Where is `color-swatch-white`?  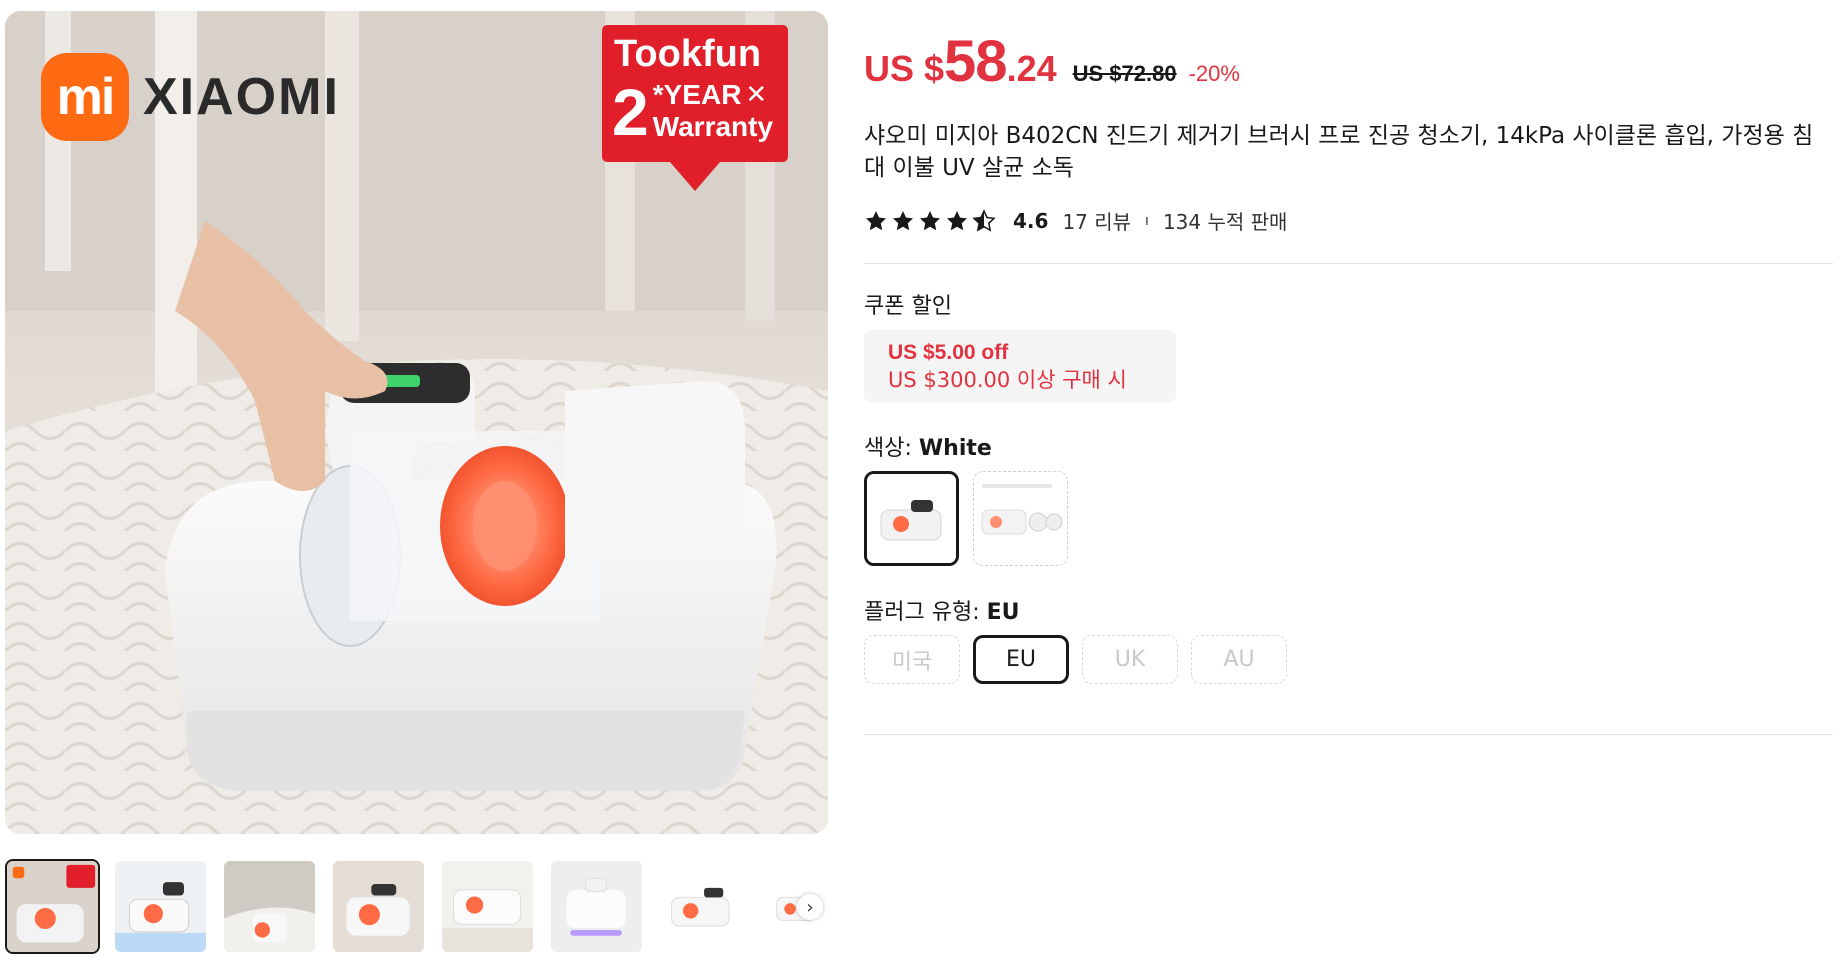 color-swatch-white is located at coordinates (911, 518).